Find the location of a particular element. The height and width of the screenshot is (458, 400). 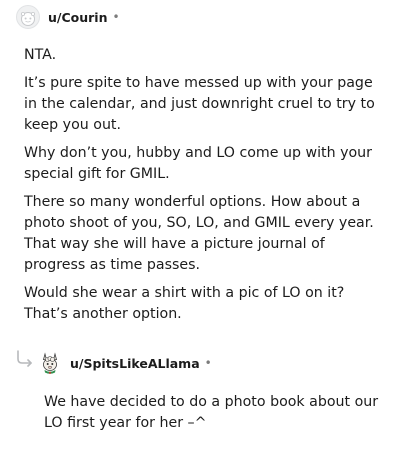

default-snoo-avatar-icon is located at coordinates (28, 19).